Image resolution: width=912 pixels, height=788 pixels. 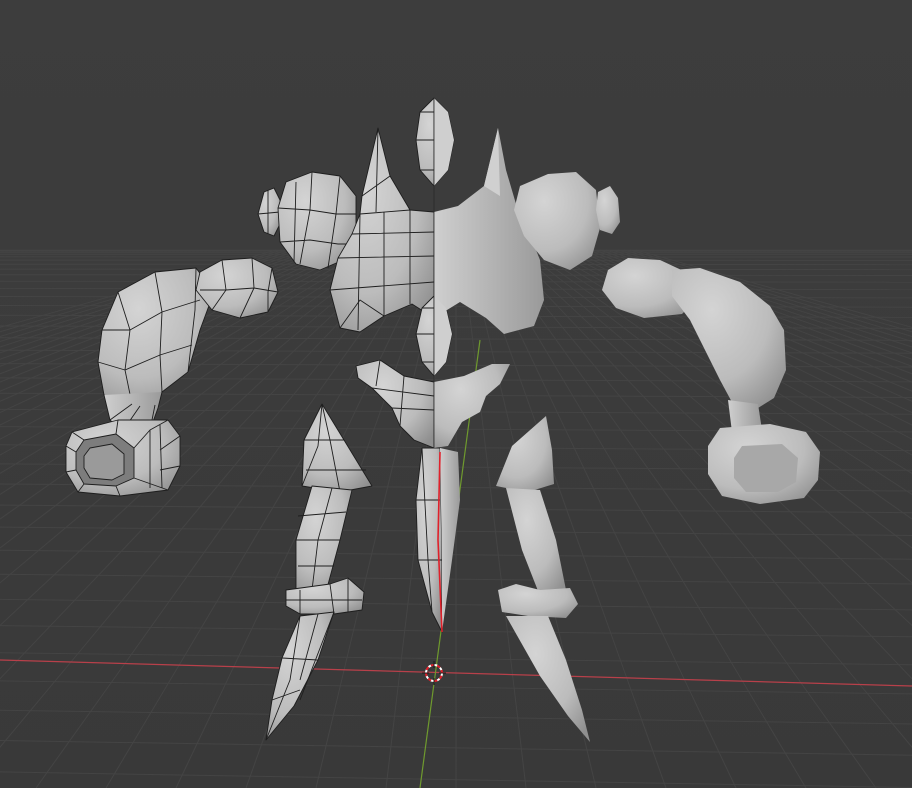 What do you see at coordinates (764, 464) in the screenshot?
I see `right-hand-ring` at bounding box center [764, 464].